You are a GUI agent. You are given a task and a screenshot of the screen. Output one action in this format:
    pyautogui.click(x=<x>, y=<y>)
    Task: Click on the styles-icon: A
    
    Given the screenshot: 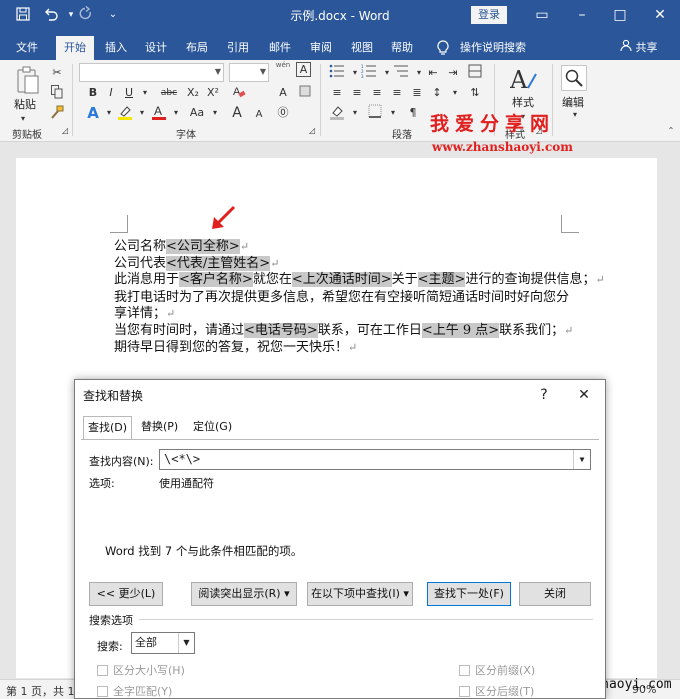 What is the action you would take?
    pyautogui.click(x=523, y=81)
    